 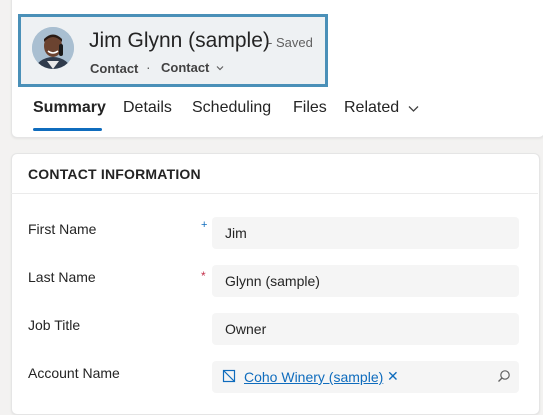 What do you see at coordinates (313, 377) in the screenshot?
I see `account-name-link: Coho Winery (sample)` at bounding box center [313, 377].